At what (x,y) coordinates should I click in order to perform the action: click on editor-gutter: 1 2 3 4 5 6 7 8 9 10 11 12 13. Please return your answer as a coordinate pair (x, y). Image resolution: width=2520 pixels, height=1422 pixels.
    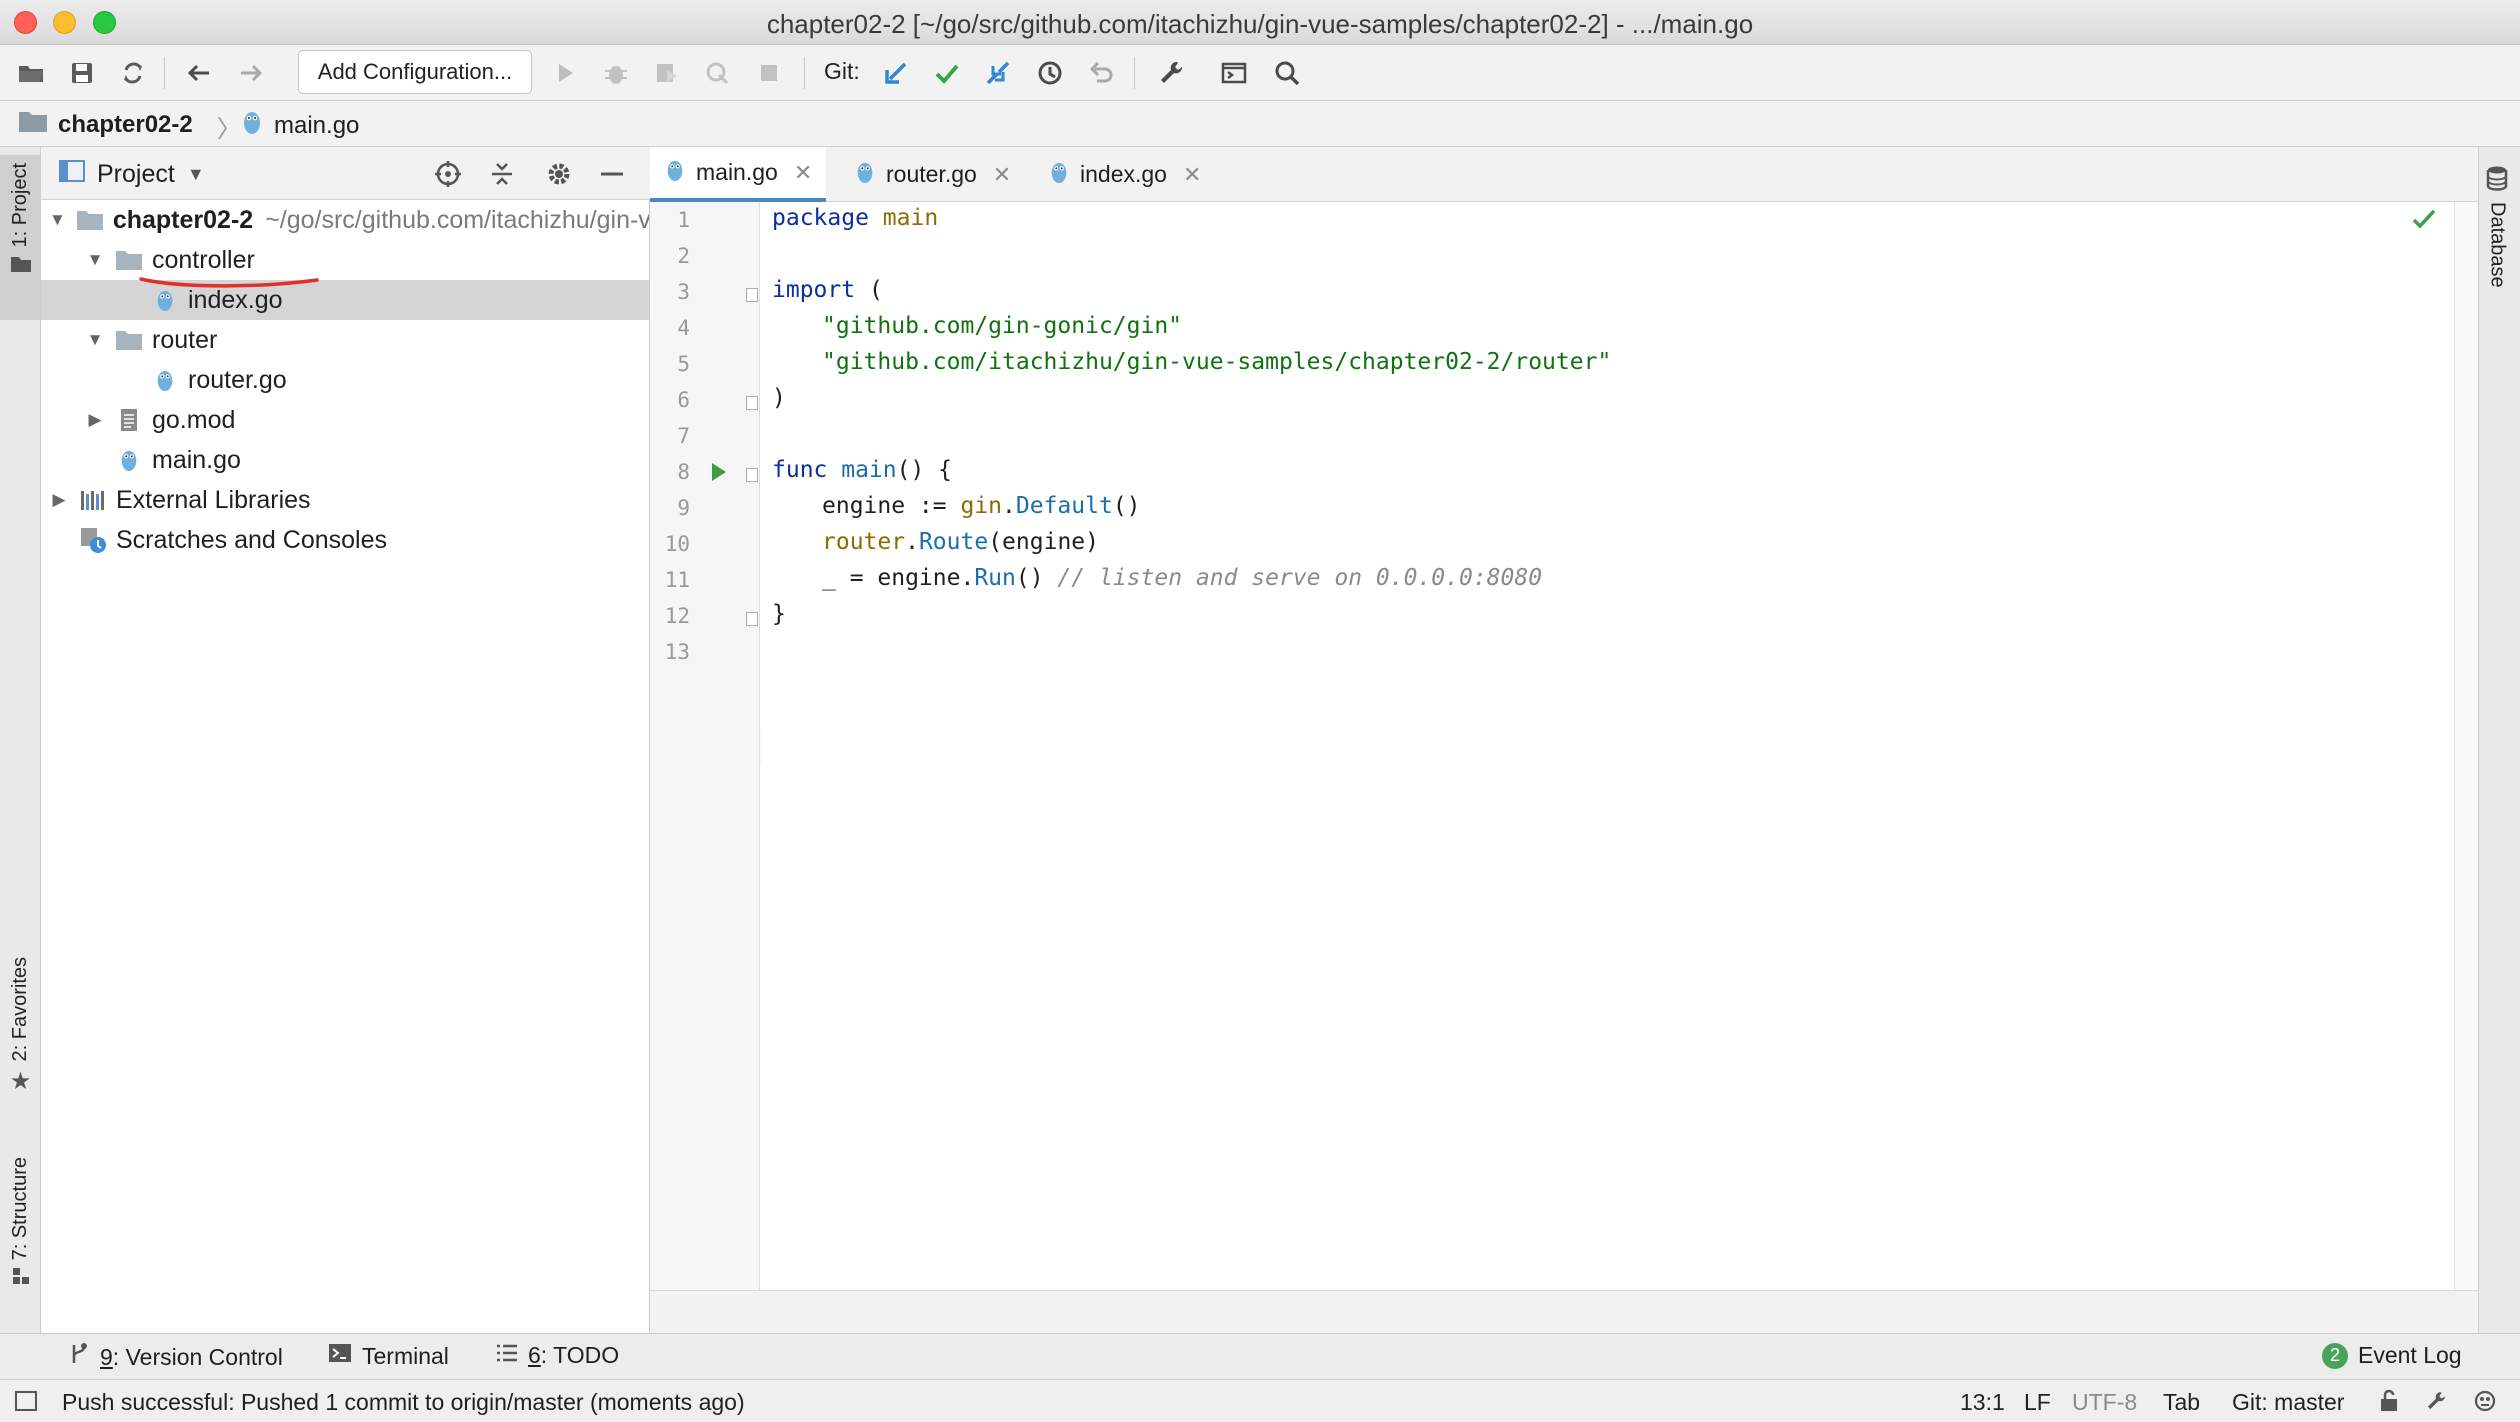
    Looking at the image, I should click on (705, 746).